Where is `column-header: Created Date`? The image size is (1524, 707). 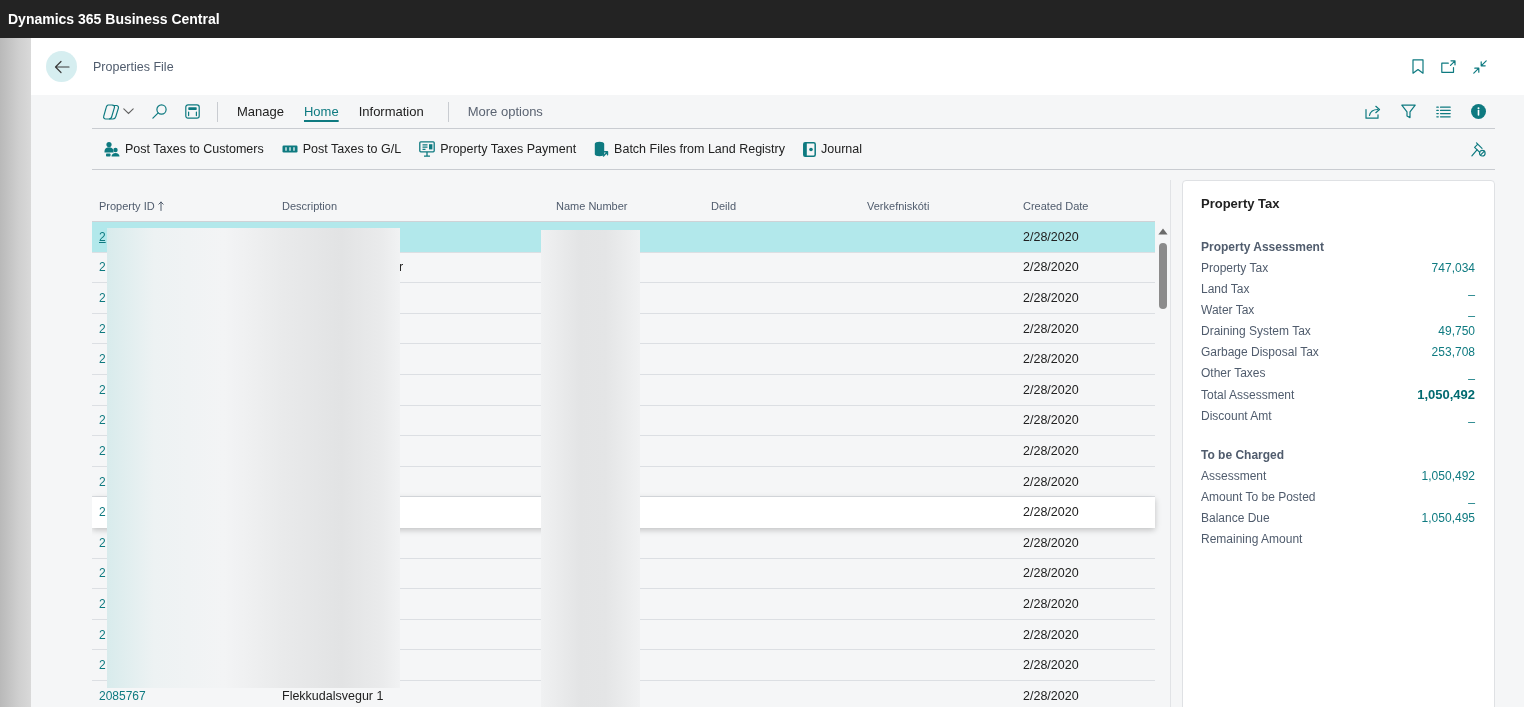 column-header: Created Date is located at coordinates (1056, 205).